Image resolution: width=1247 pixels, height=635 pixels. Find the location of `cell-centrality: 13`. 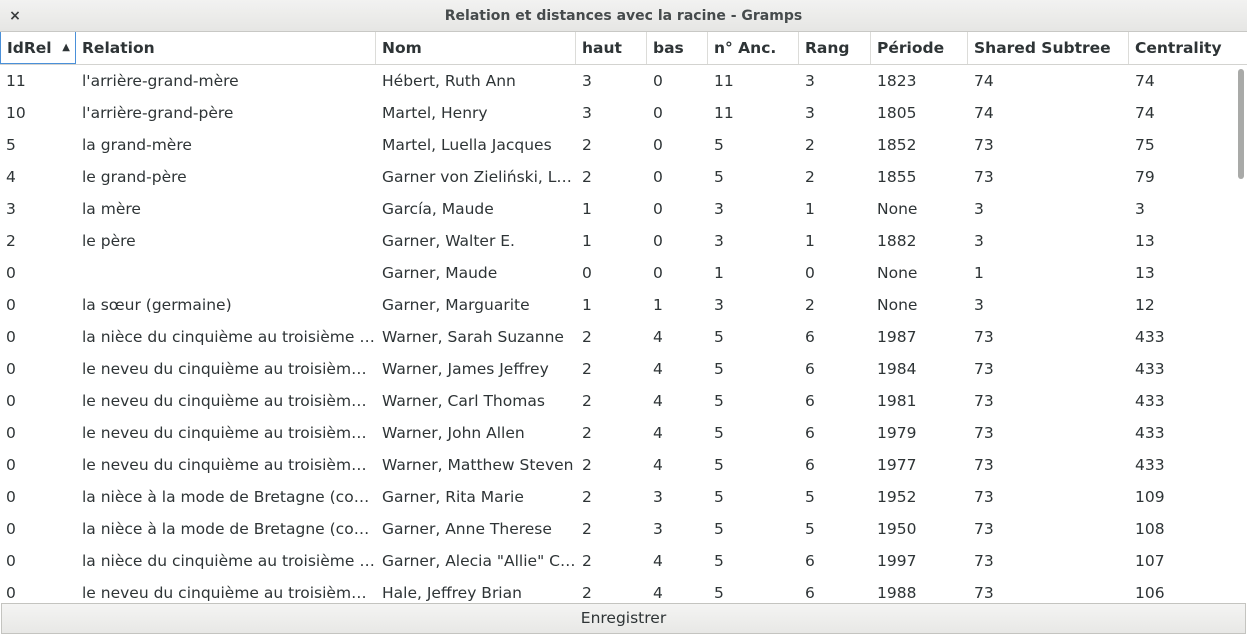

cell-centrality: 13 is located at coordinates (1145, 241).